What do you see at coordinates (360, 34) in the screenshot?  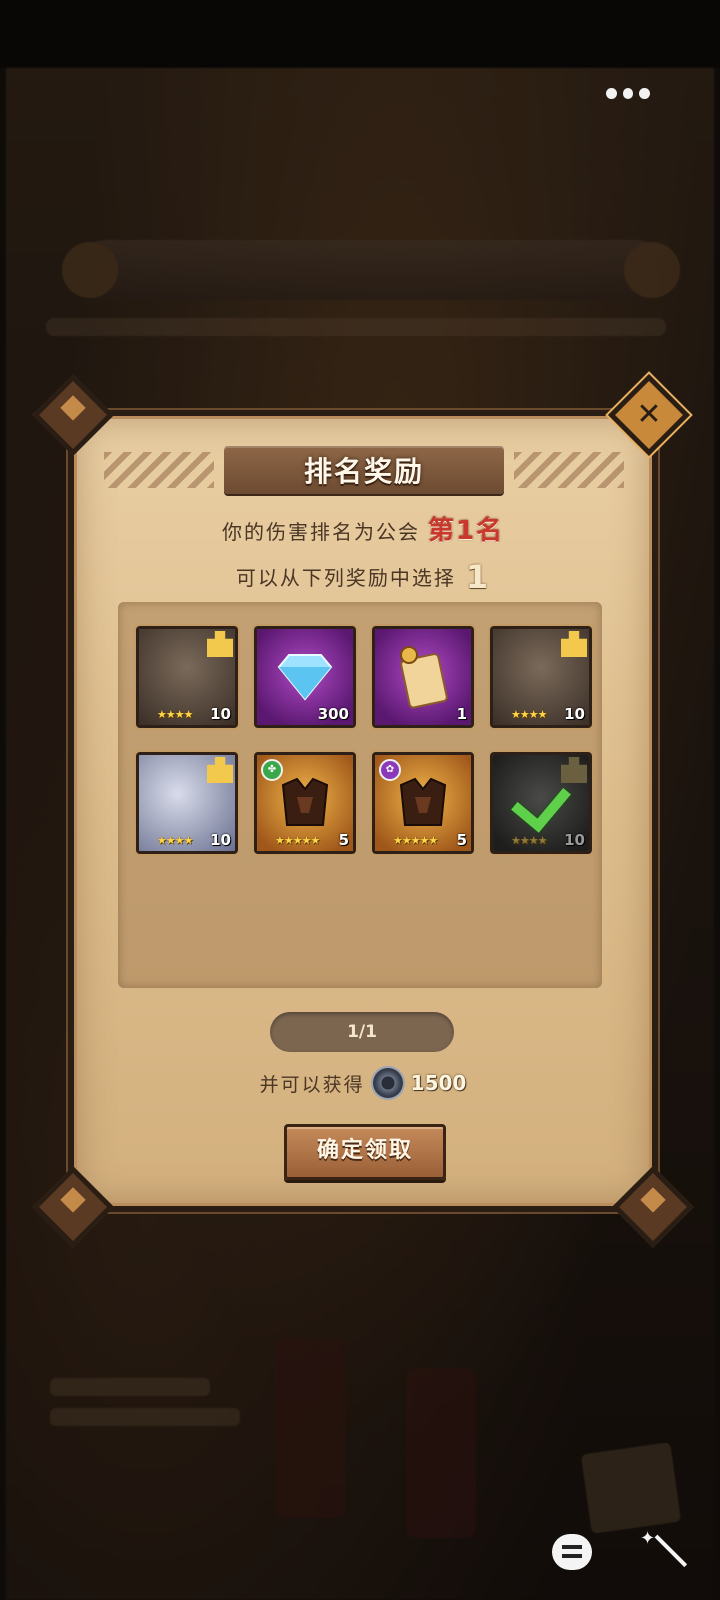 I see `status-bar` at bounding box center [360, 34].